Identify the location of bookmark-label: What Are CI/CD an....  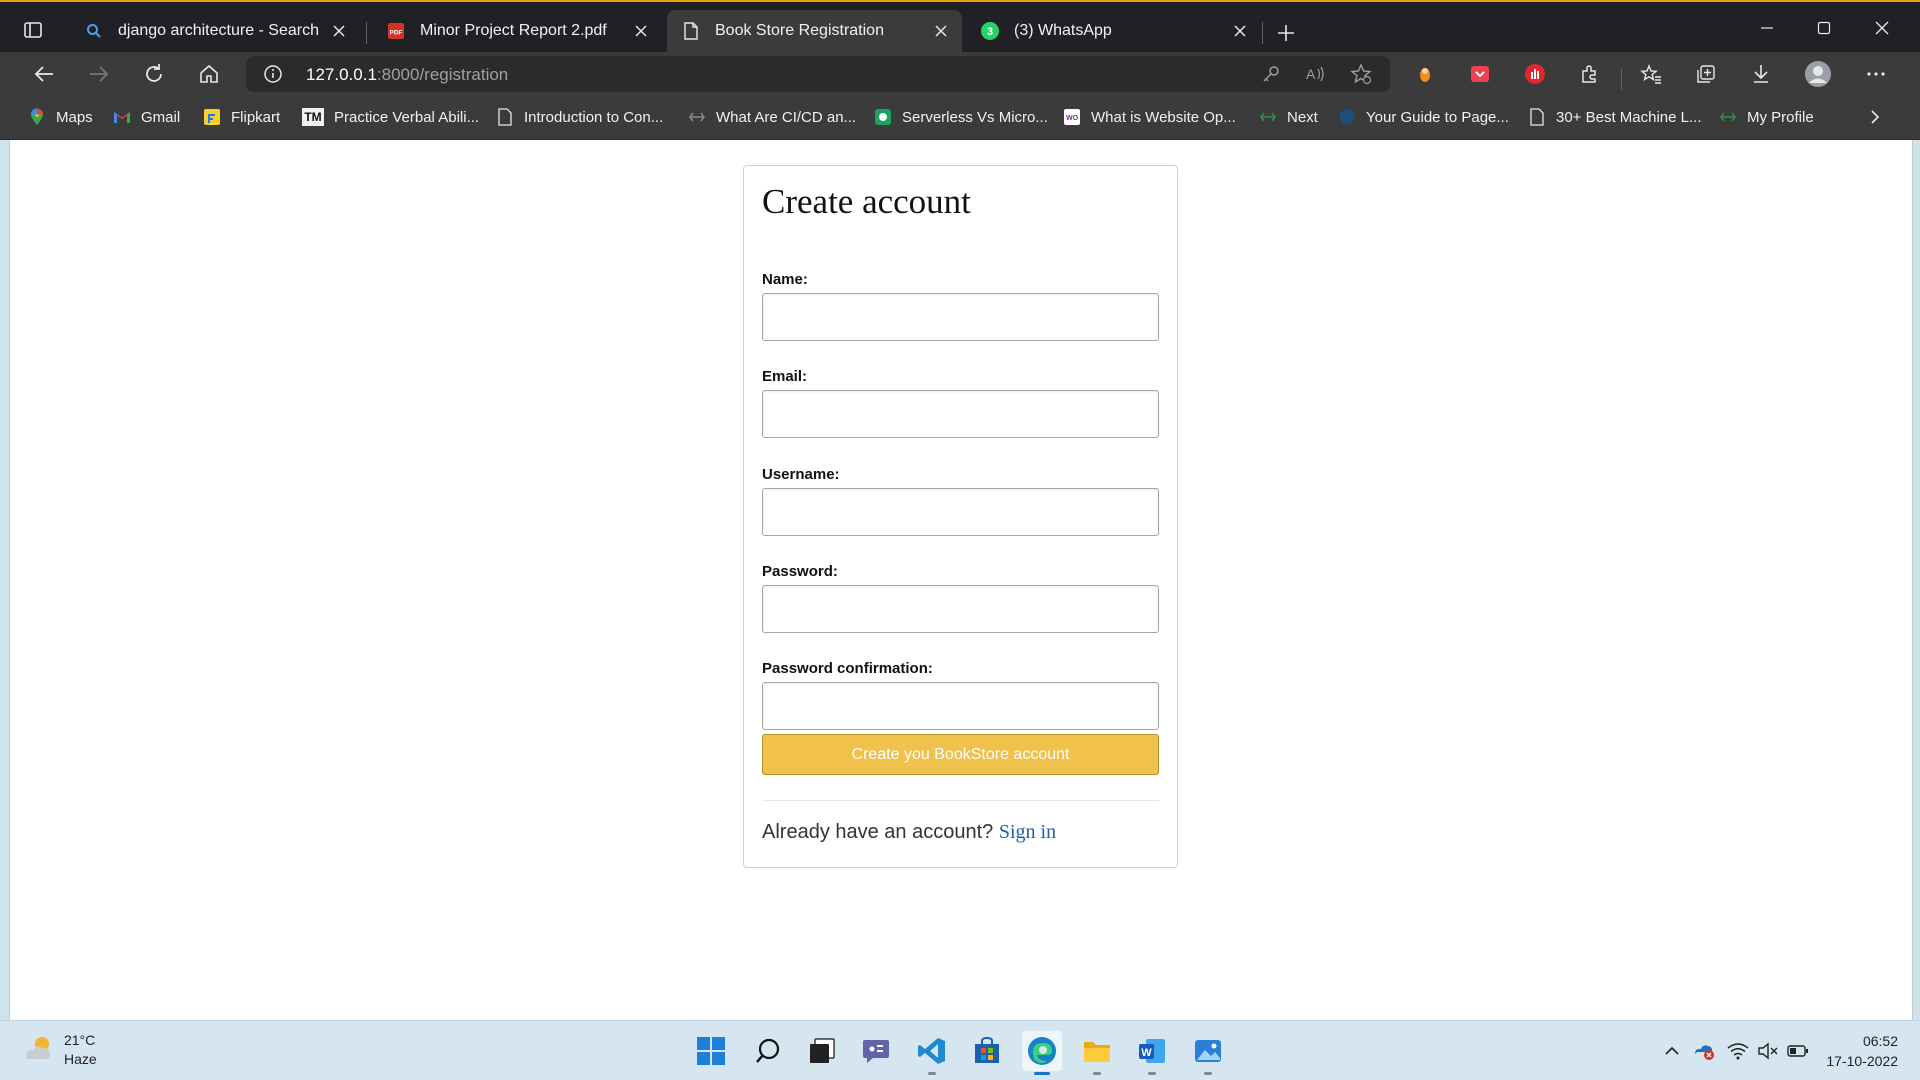
(786, 117).